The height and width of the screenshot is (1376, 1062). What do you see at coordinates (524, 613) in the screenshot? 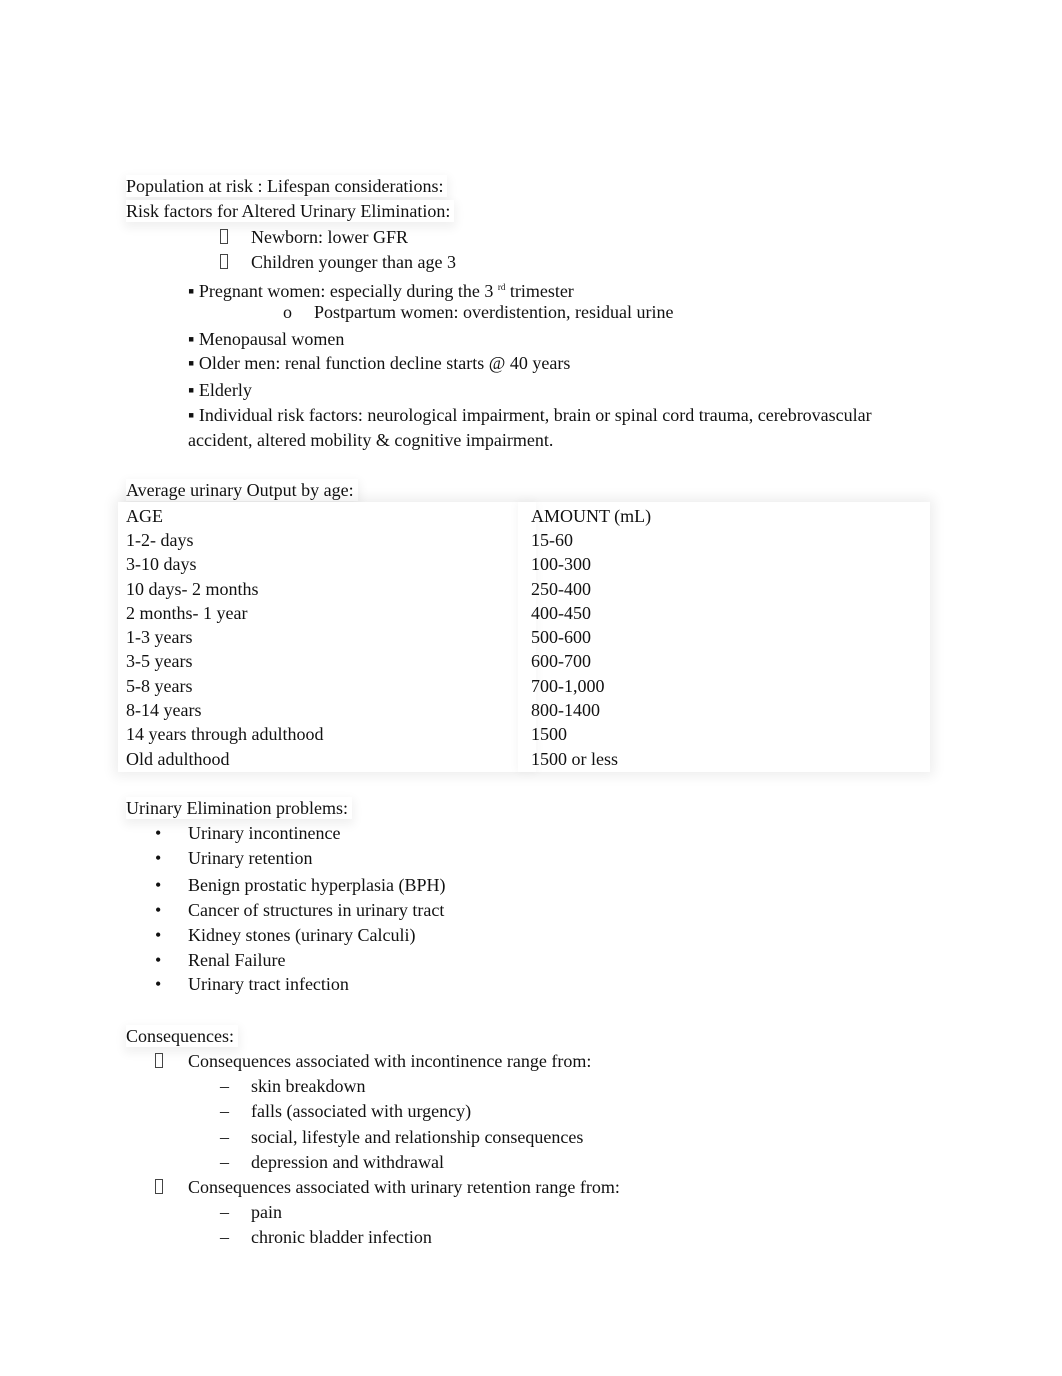
I see `table-row: 2 months- 1 year 400-450` at bounding box center [524, 613].